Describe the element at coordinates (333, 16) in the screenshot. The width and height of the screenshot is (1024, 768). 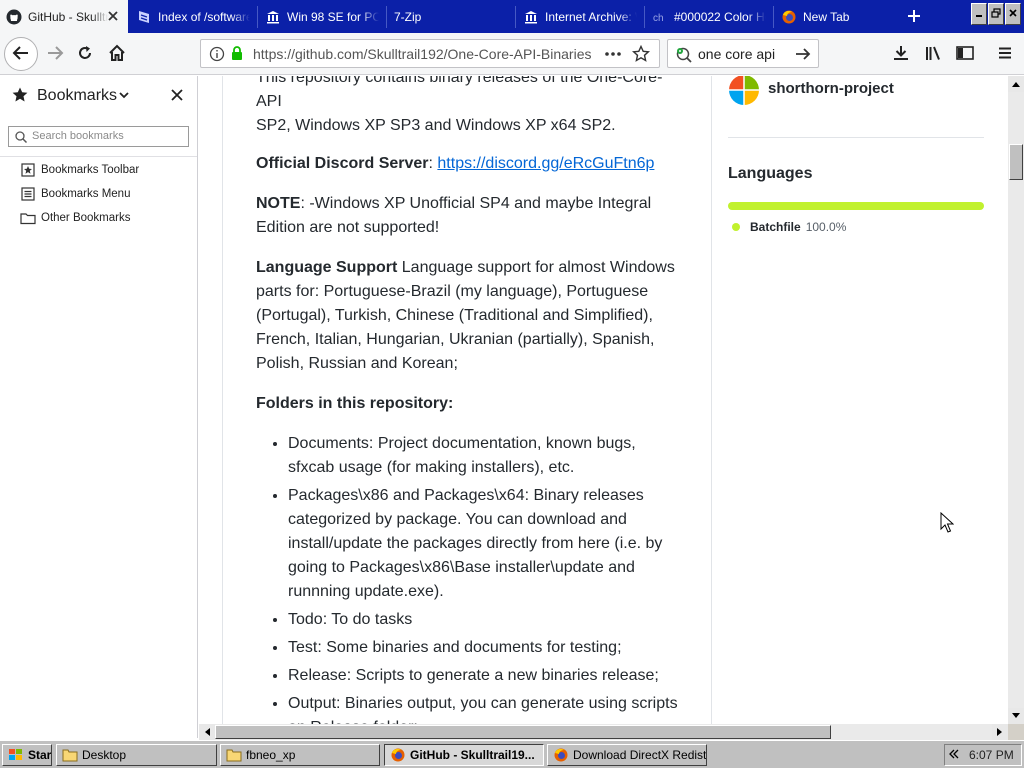
I see `tab-title: Win 98 SE for PCem` at that location.